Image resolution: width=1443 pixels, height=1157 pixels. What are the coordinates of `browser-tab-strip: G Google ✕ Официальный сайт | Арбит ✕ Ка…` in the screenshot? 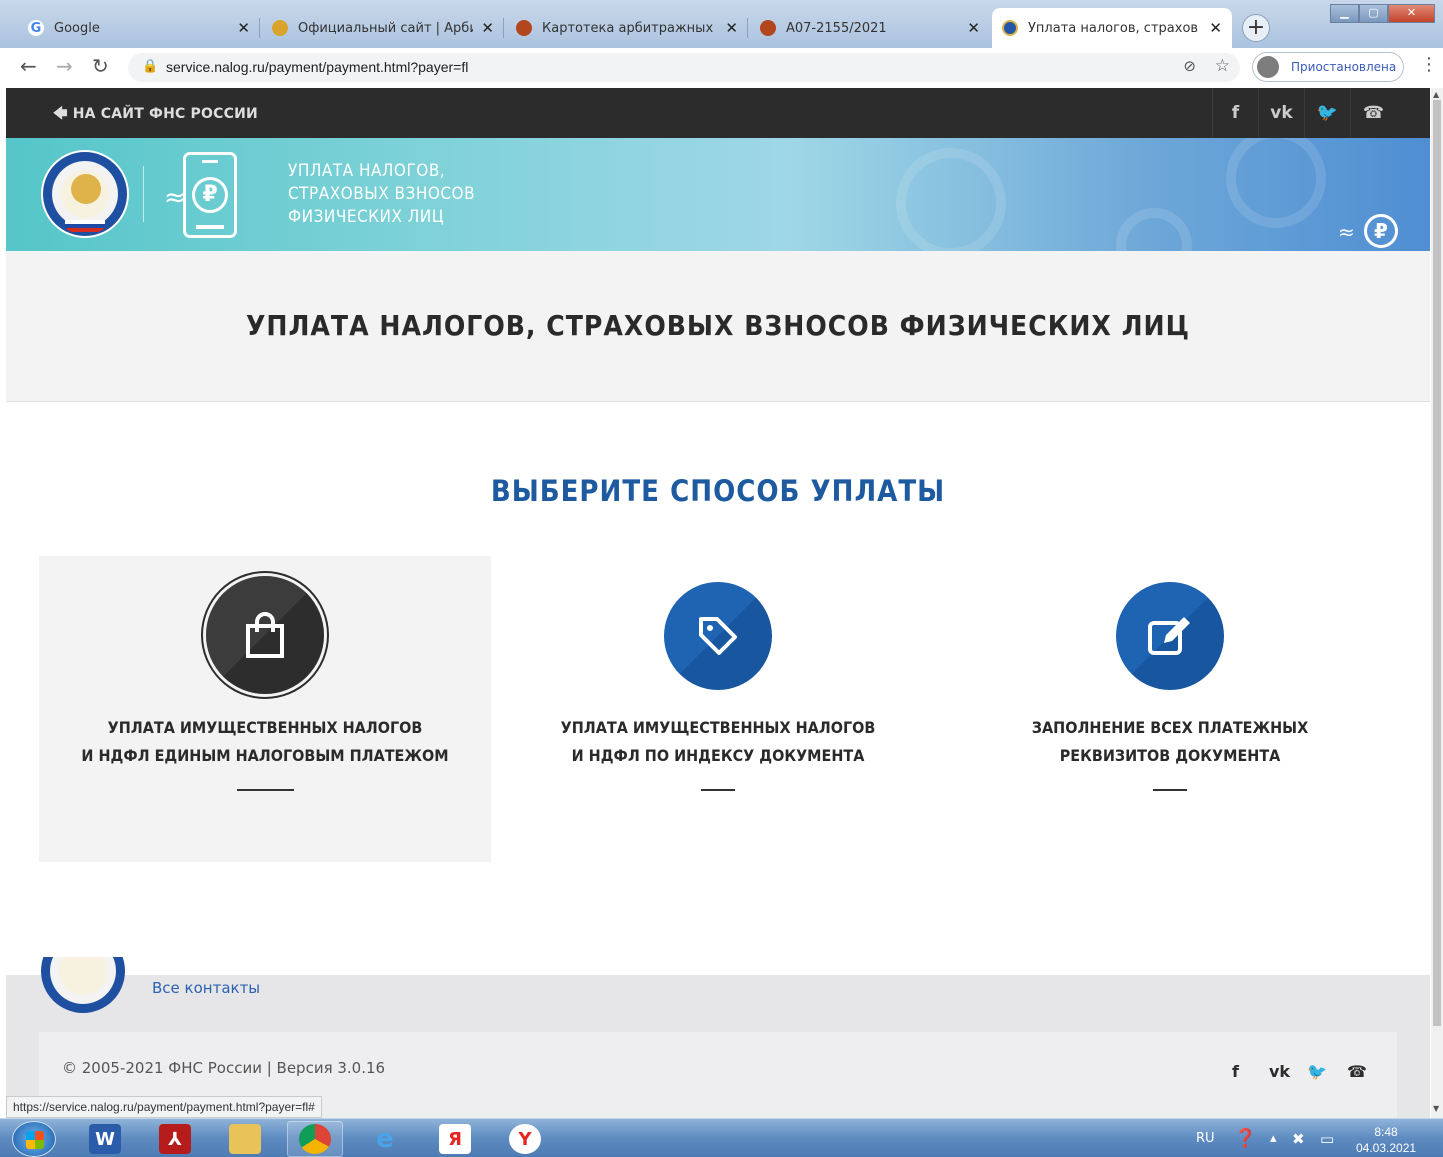 It's located at (721, 25).